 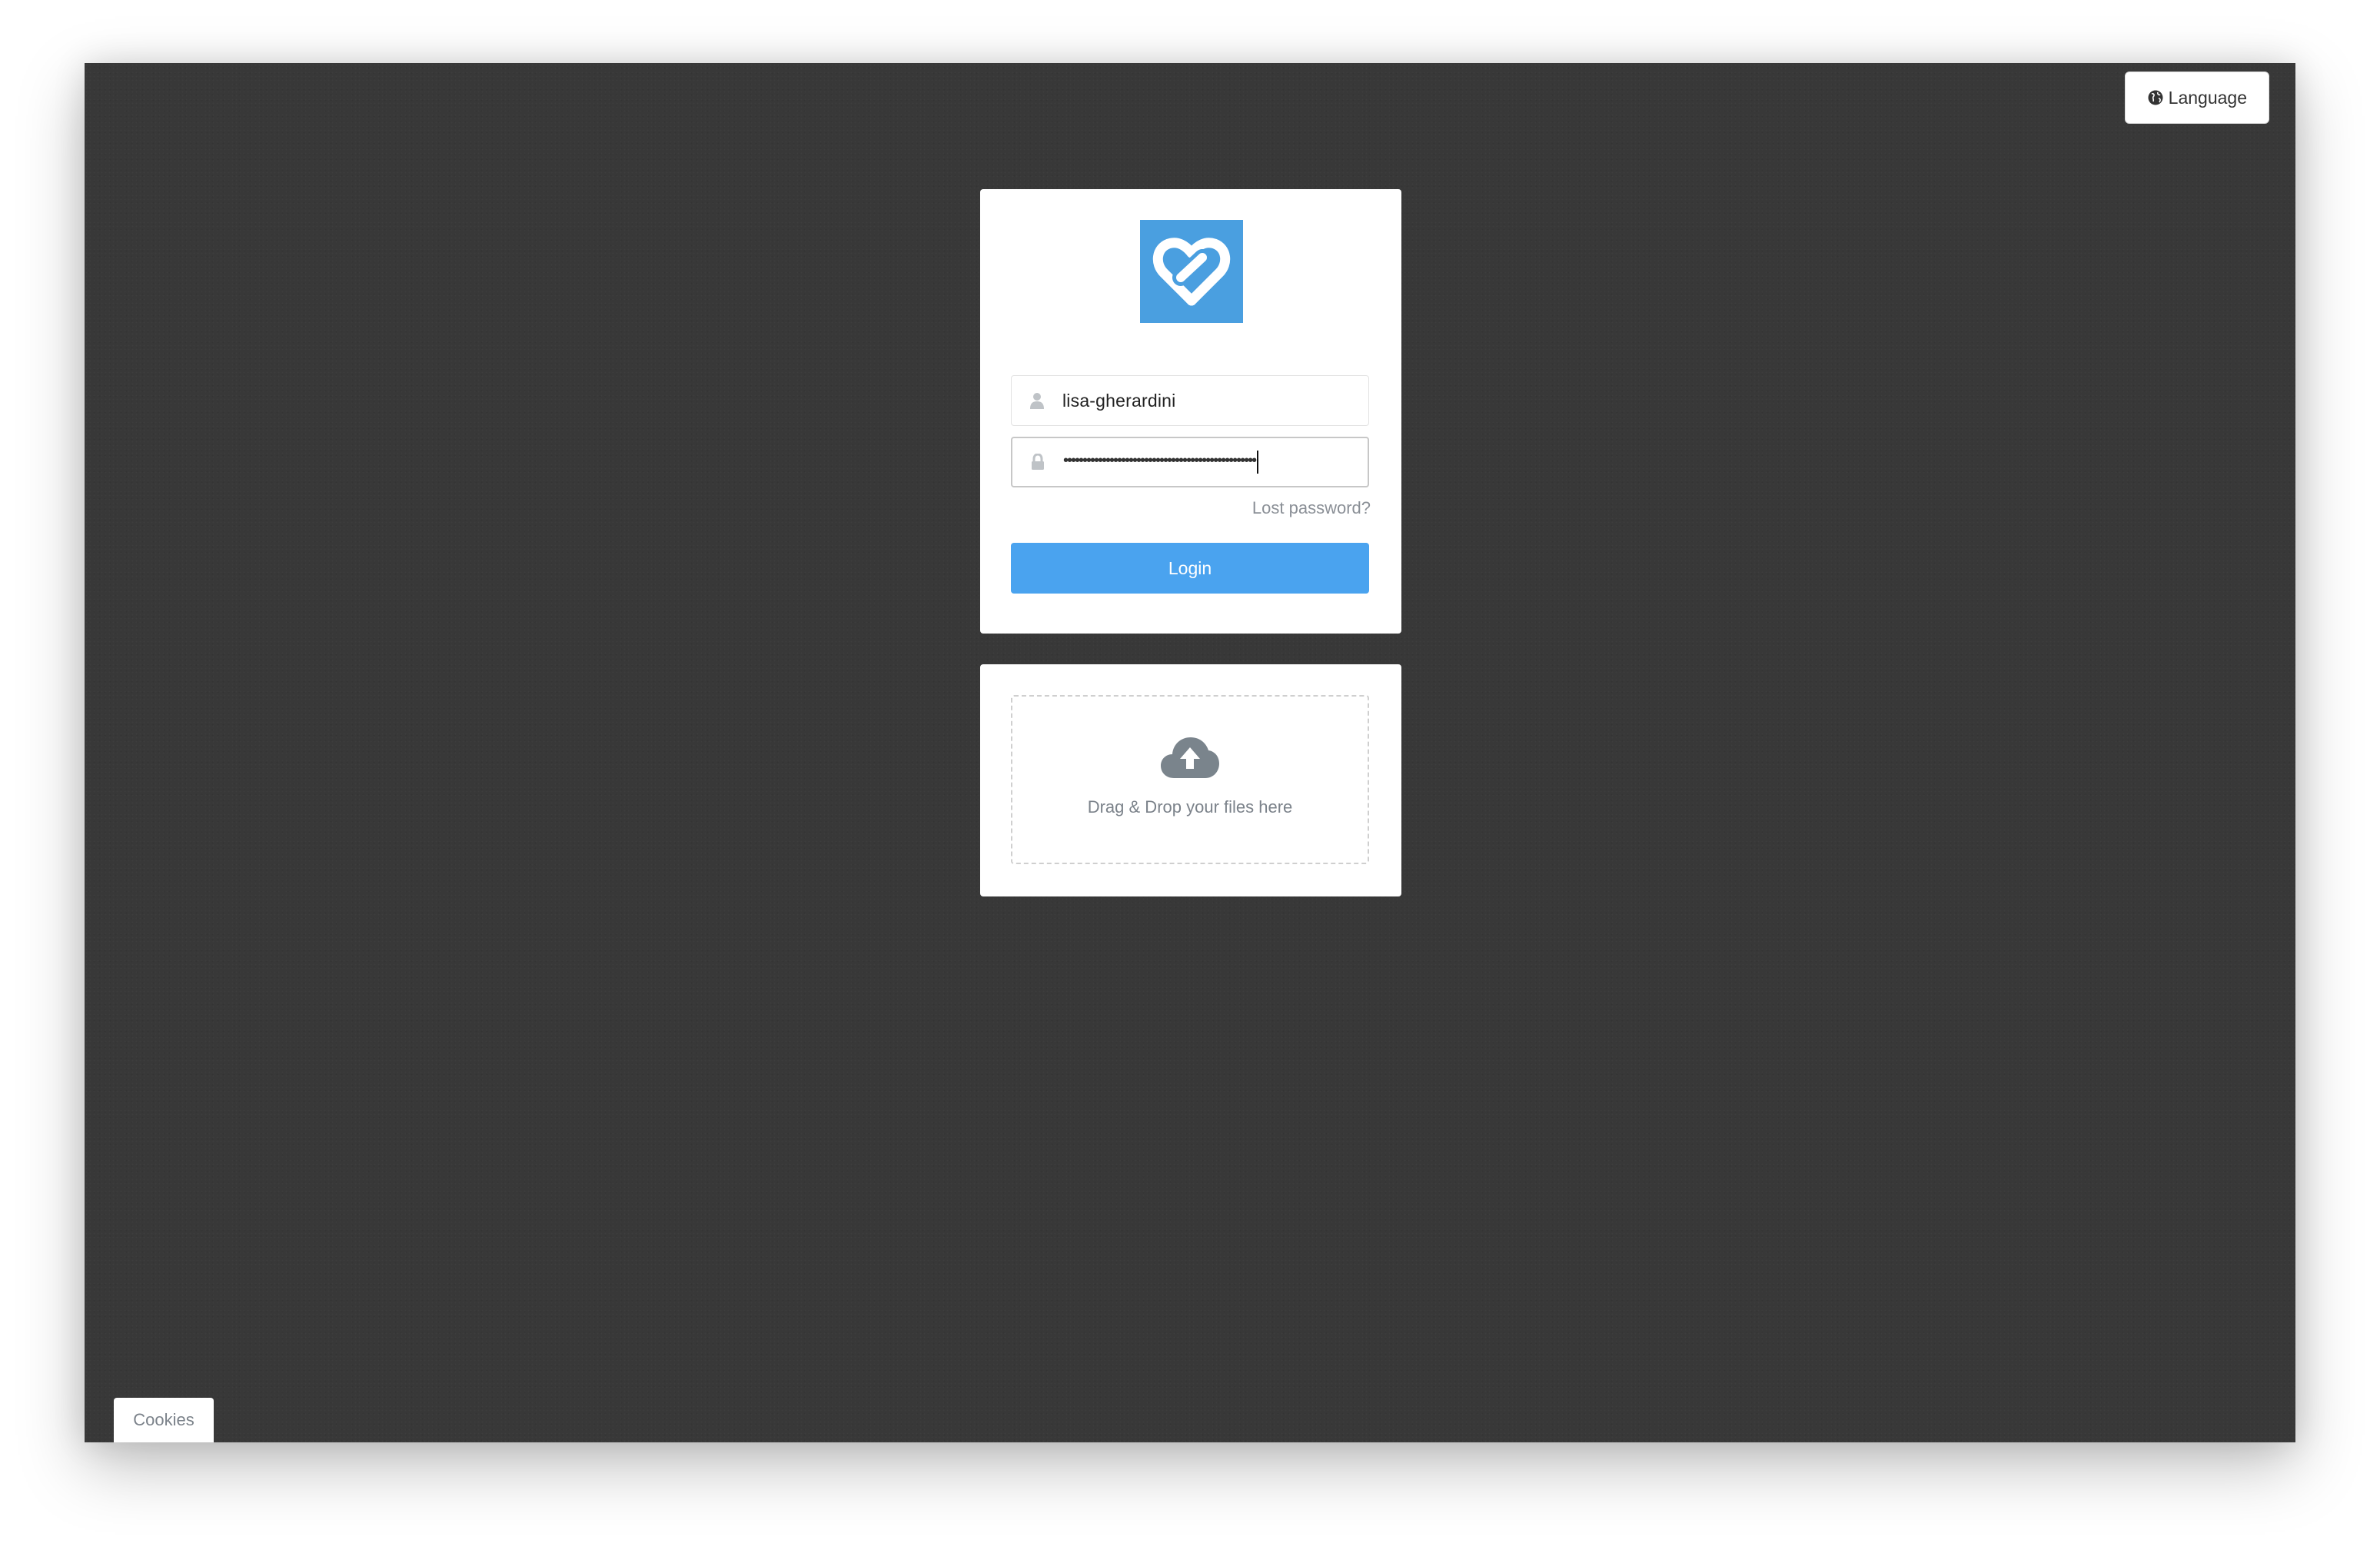 I want to click on language-button: Language, so click(x=2196, y=98).